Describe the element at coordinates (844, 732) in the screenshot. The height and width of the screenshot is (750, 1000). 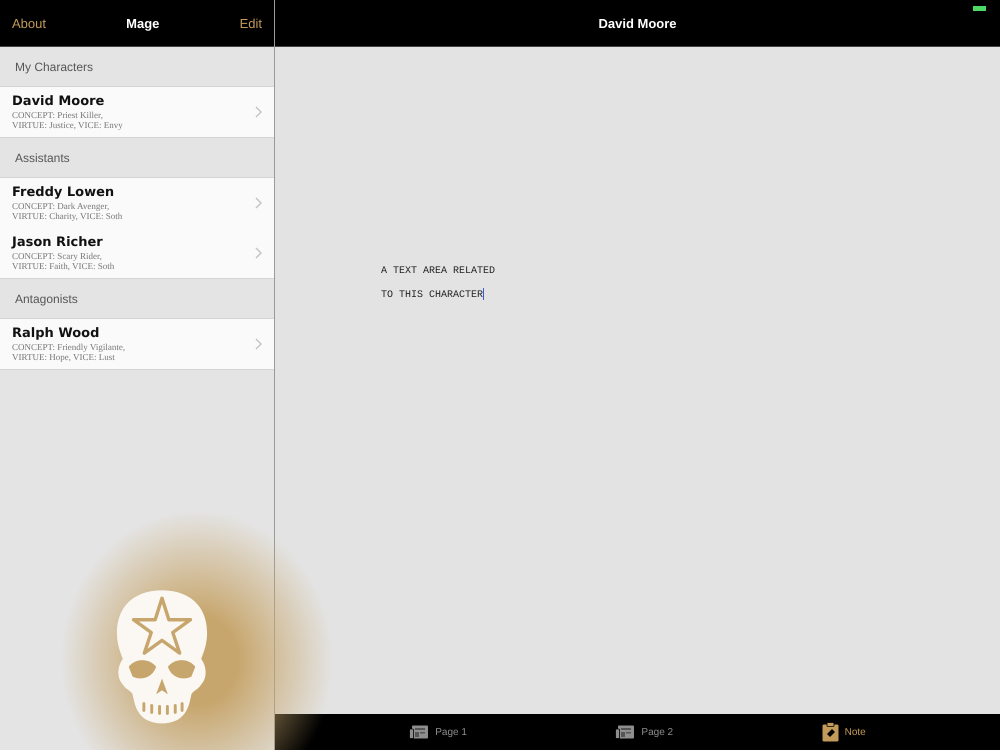
I see `tab: Note` at that location.